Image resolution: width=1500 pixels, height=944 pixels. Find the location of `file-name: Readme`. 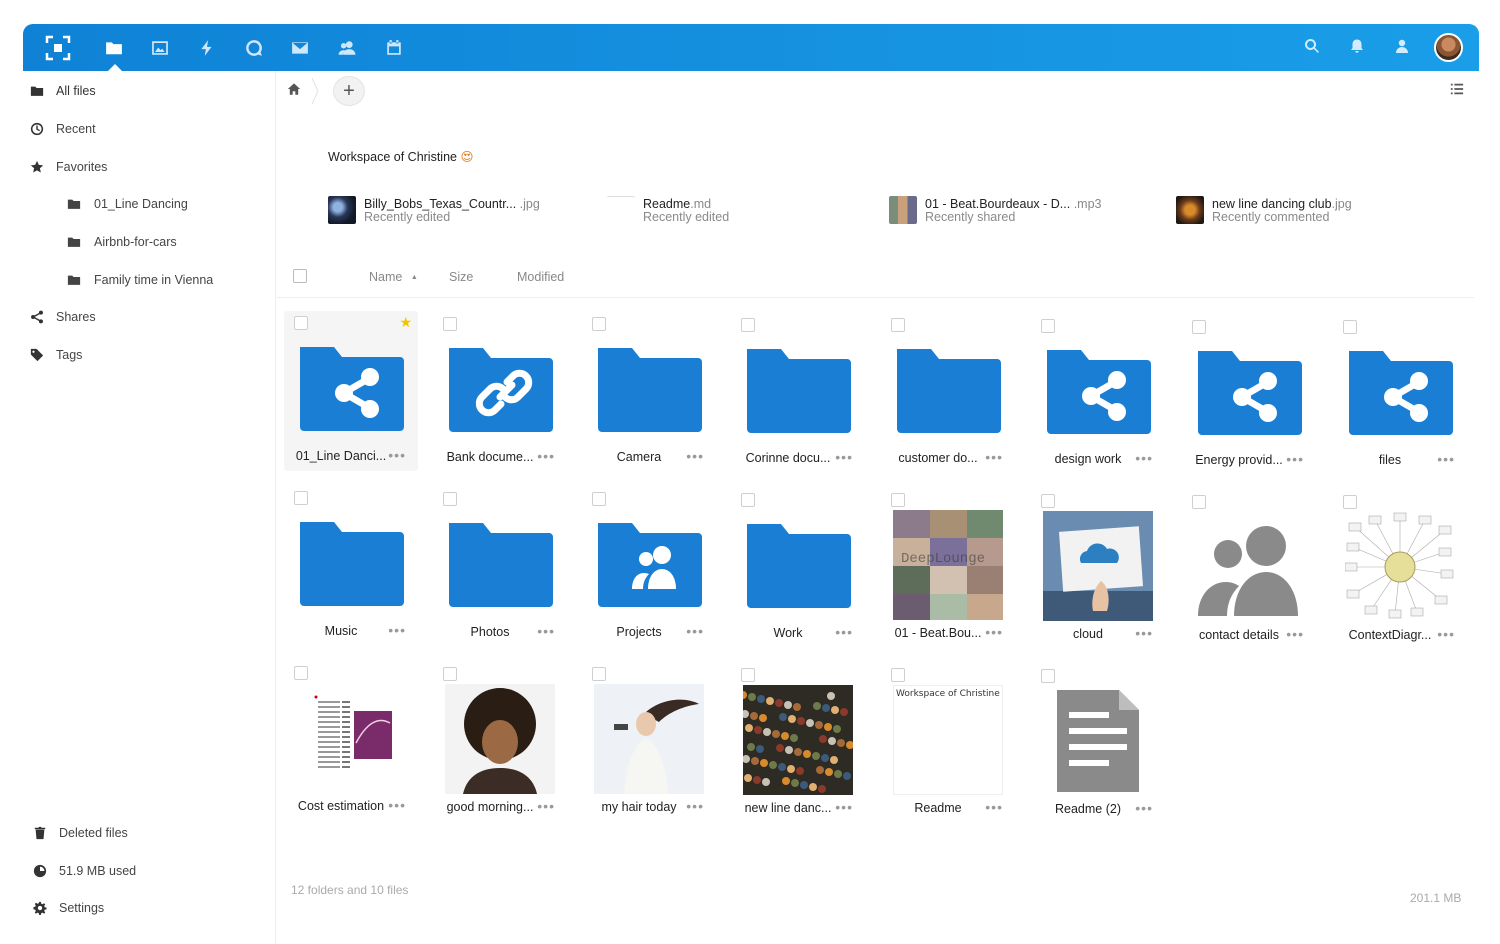

file-name: Readme is located at coordinates (938, 808).